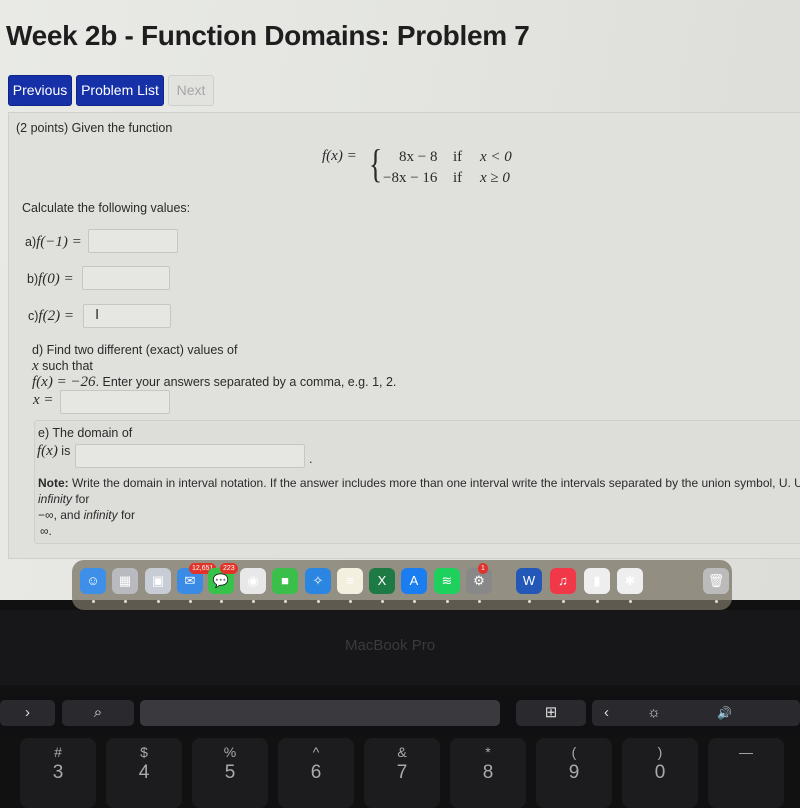 This screenshot has width=800, height=808. What do you see at coordinates (51, 316) in the screenshot?
I see `part-c-label: c)f(2) =` at bounding box center [51, 316].